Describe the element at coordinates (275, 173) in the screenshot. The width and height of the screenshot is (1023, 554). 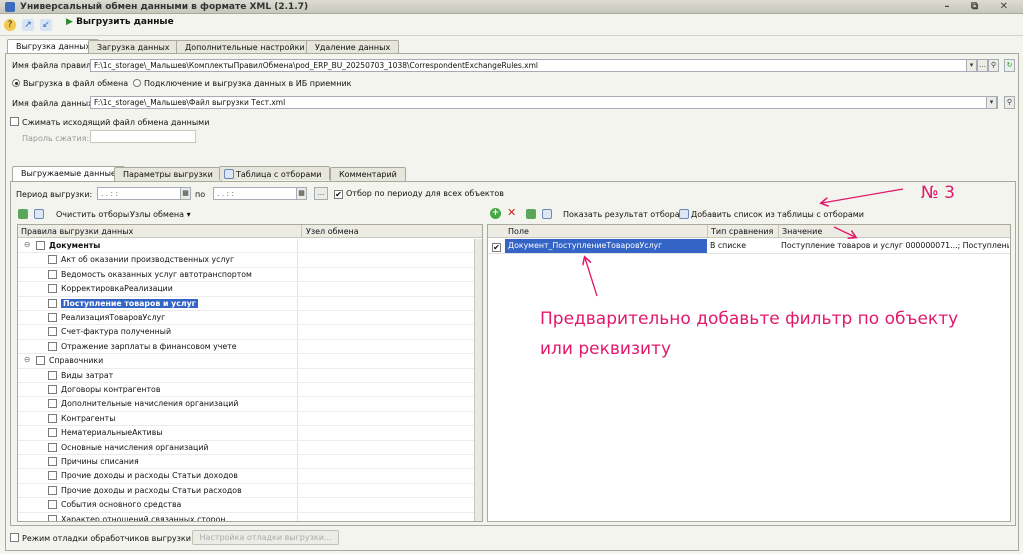
I see `tab-filter-table: Таблица с отборами` at that location.